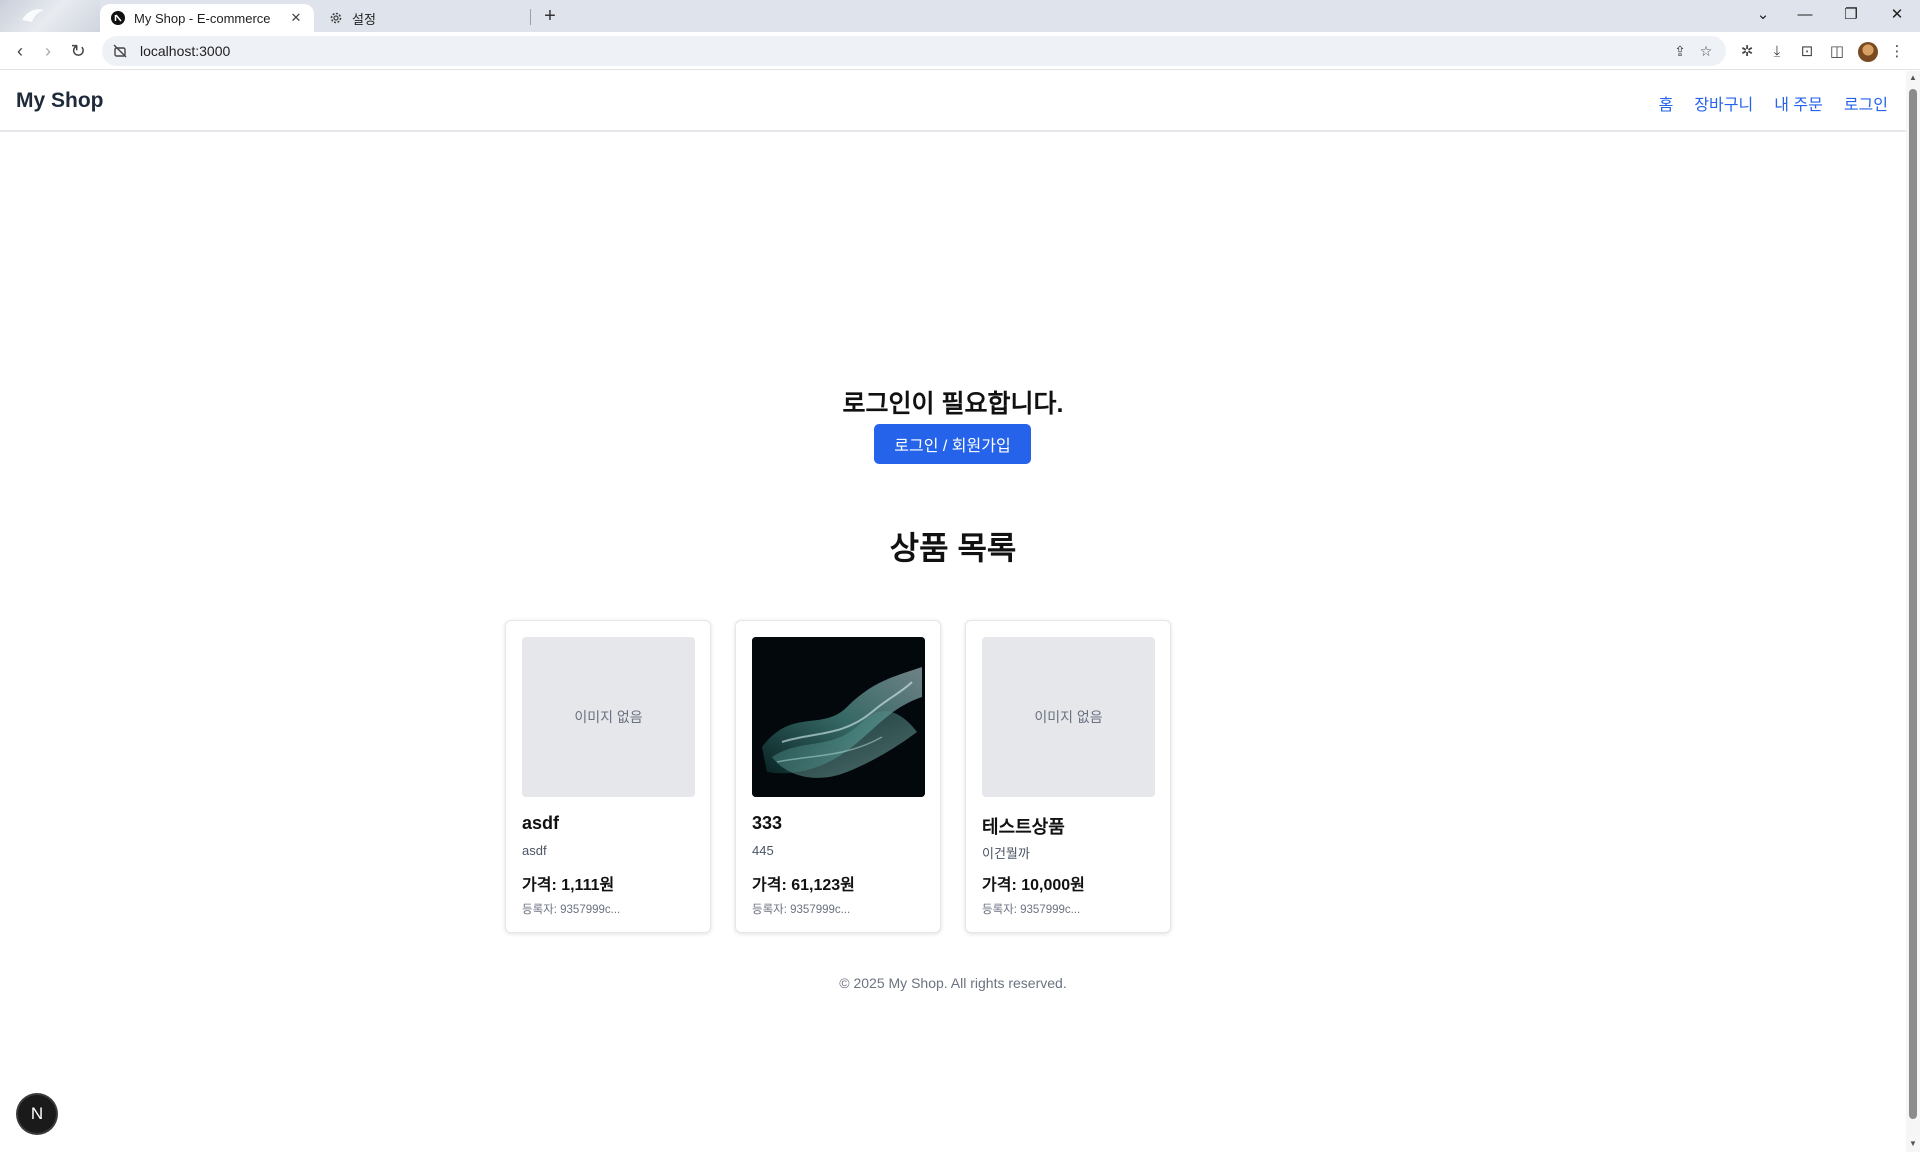 Image resolution: width=1920 pixels, height=1152 pixels. What do you see at coordinates (60, 101) in the screenshot?
I see `brand-logo: My Shop` at bounding box center [60, 101].